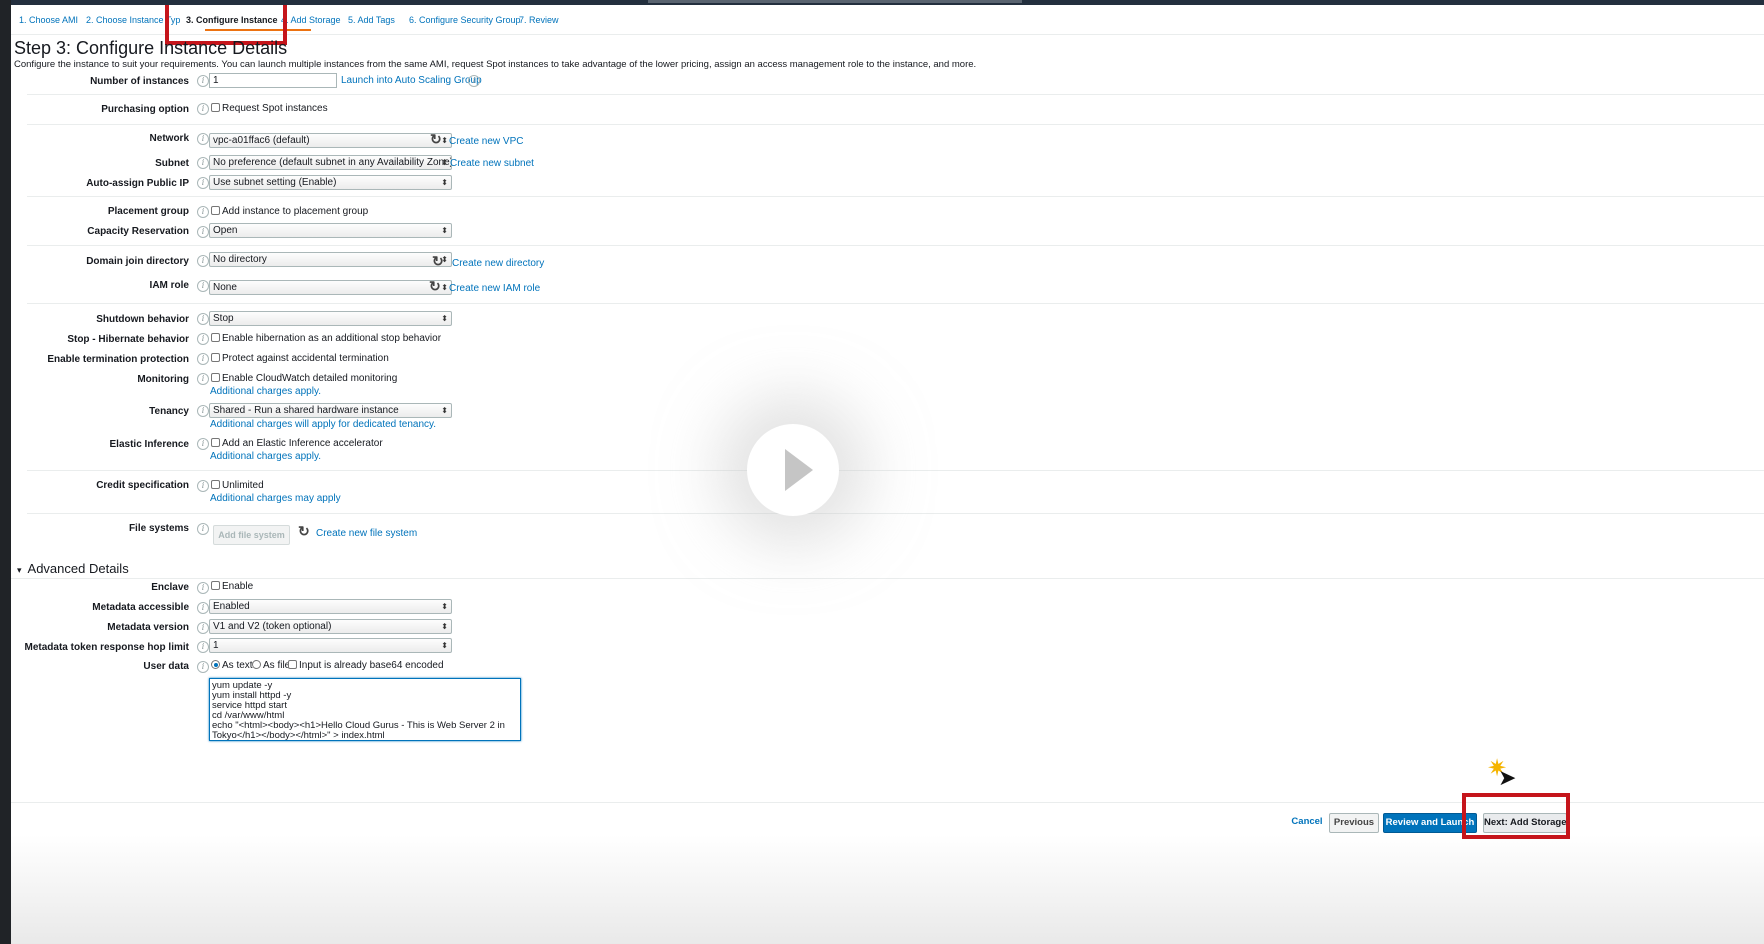  I want to click on as-file-radio: As file, so click(271, 665).